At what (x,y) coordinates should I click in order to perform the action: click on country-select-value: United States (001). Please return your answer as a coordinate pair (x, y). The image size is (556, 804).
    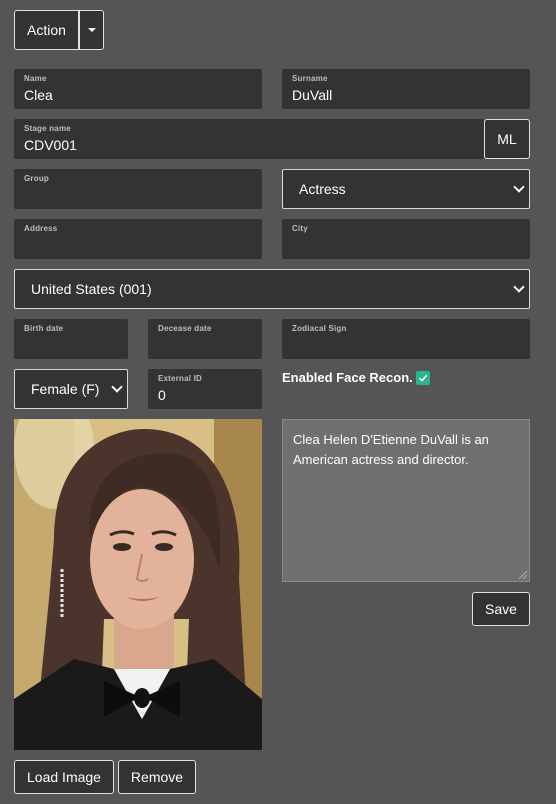
    Looking at the image, I should click on (91, 289).